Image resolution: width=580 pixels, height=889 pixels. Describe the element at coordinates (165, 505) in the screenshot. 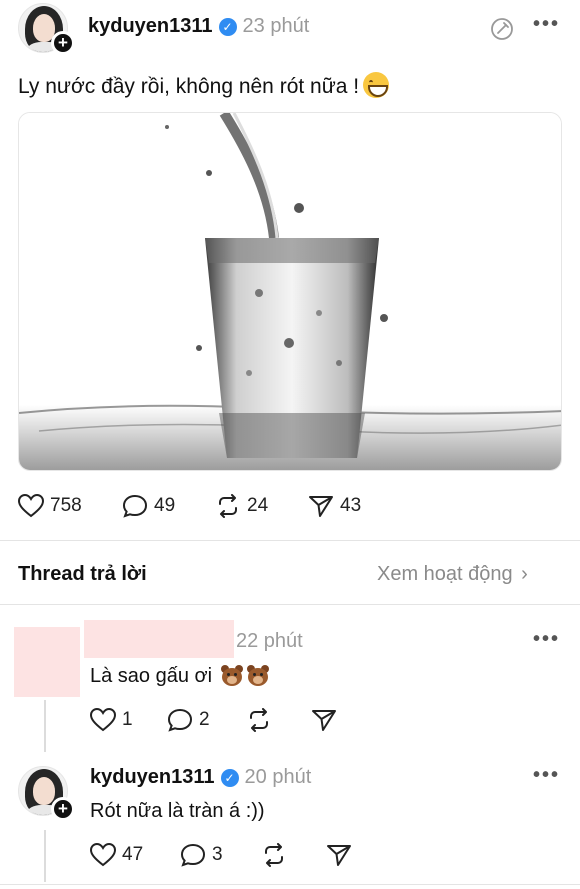

I see `comment-count: 49` at that location.